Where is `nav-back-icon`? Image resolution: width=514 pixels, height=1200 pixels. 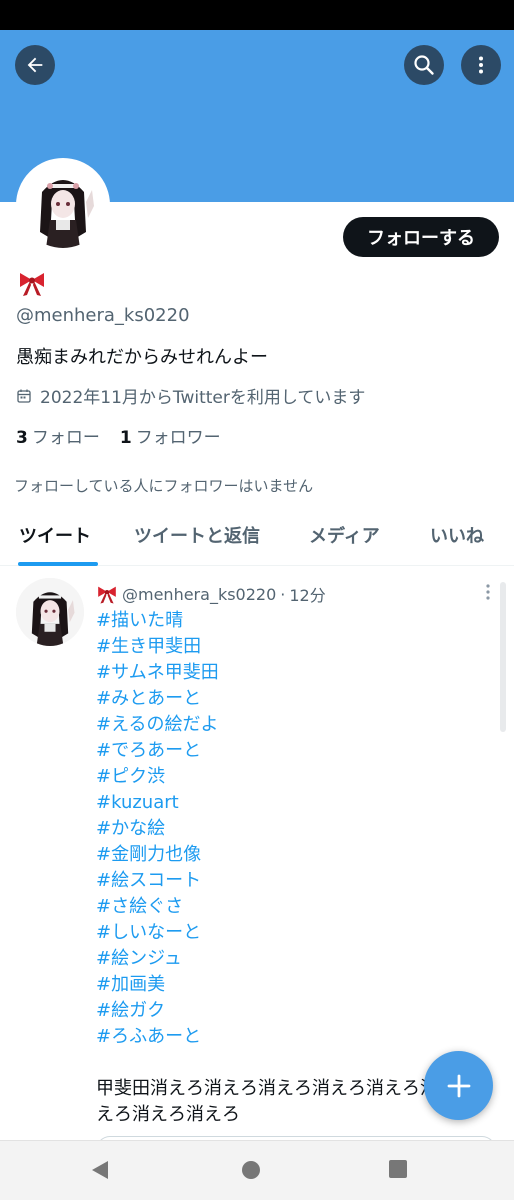 nav-back-icon is located at coordinates (100, 1170).